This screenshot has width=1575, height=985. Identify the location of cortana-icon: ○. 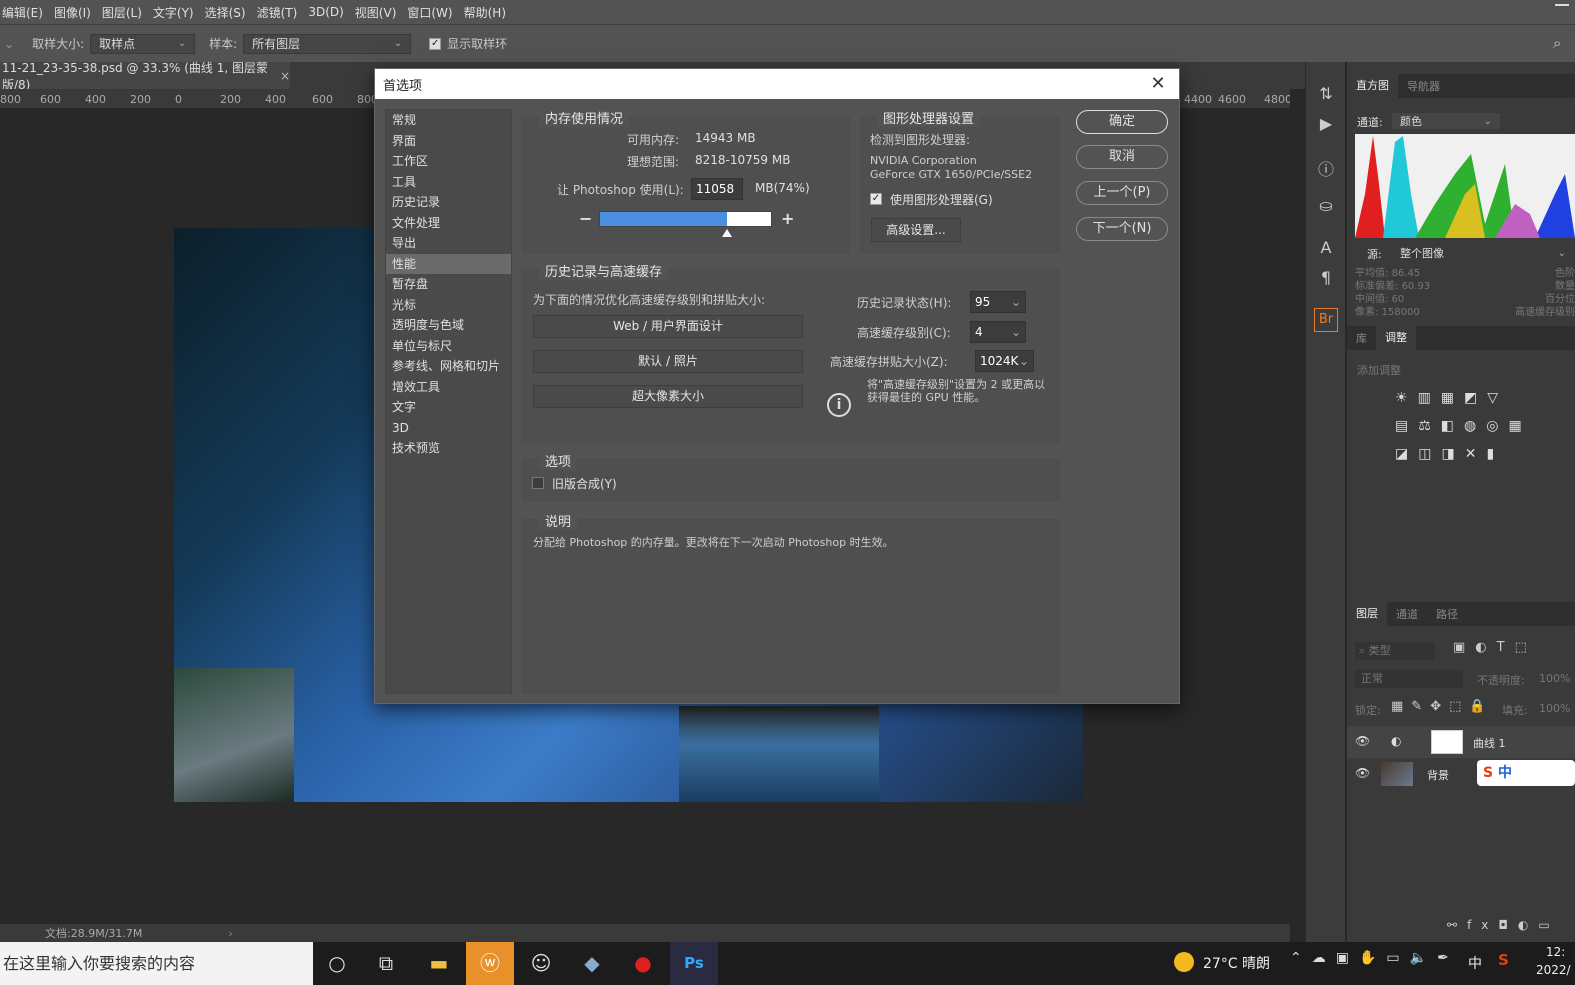
(337, 963).